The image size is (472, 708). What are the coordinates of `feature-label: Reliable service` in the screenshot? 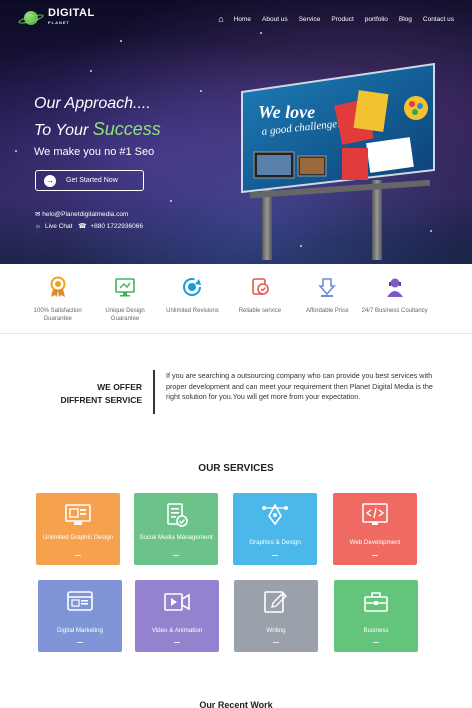 It's located at (260, 311).